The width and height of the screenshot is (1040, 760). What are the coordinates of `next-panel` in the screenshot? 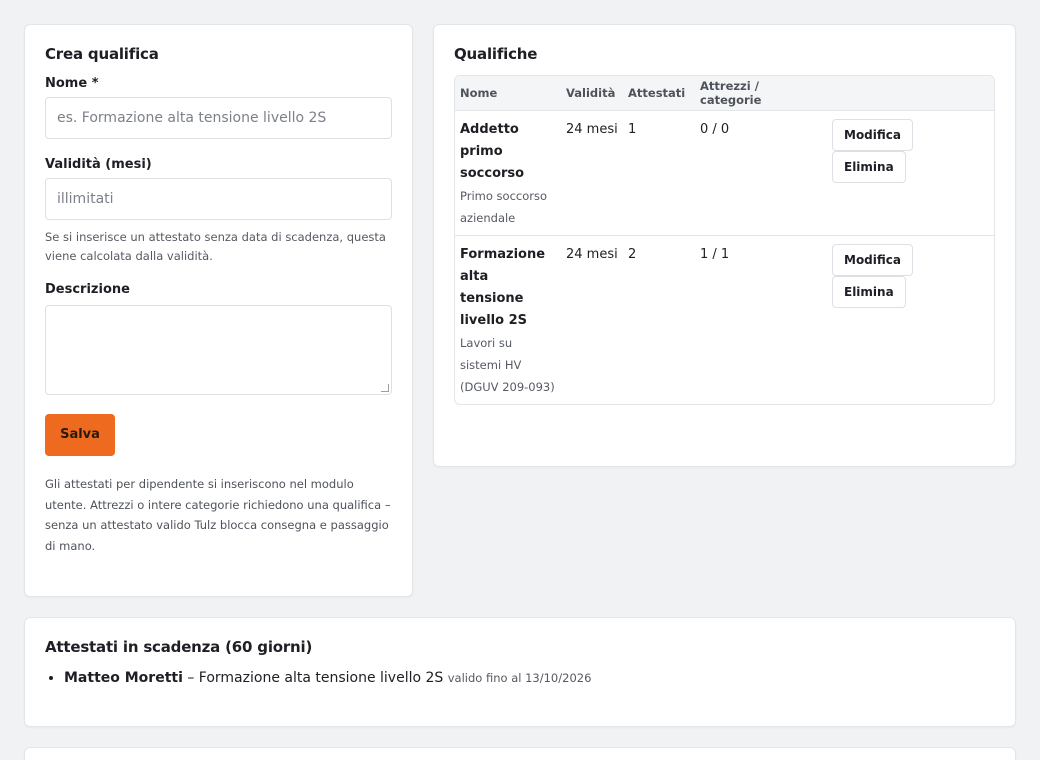 It's located at (520, 753).